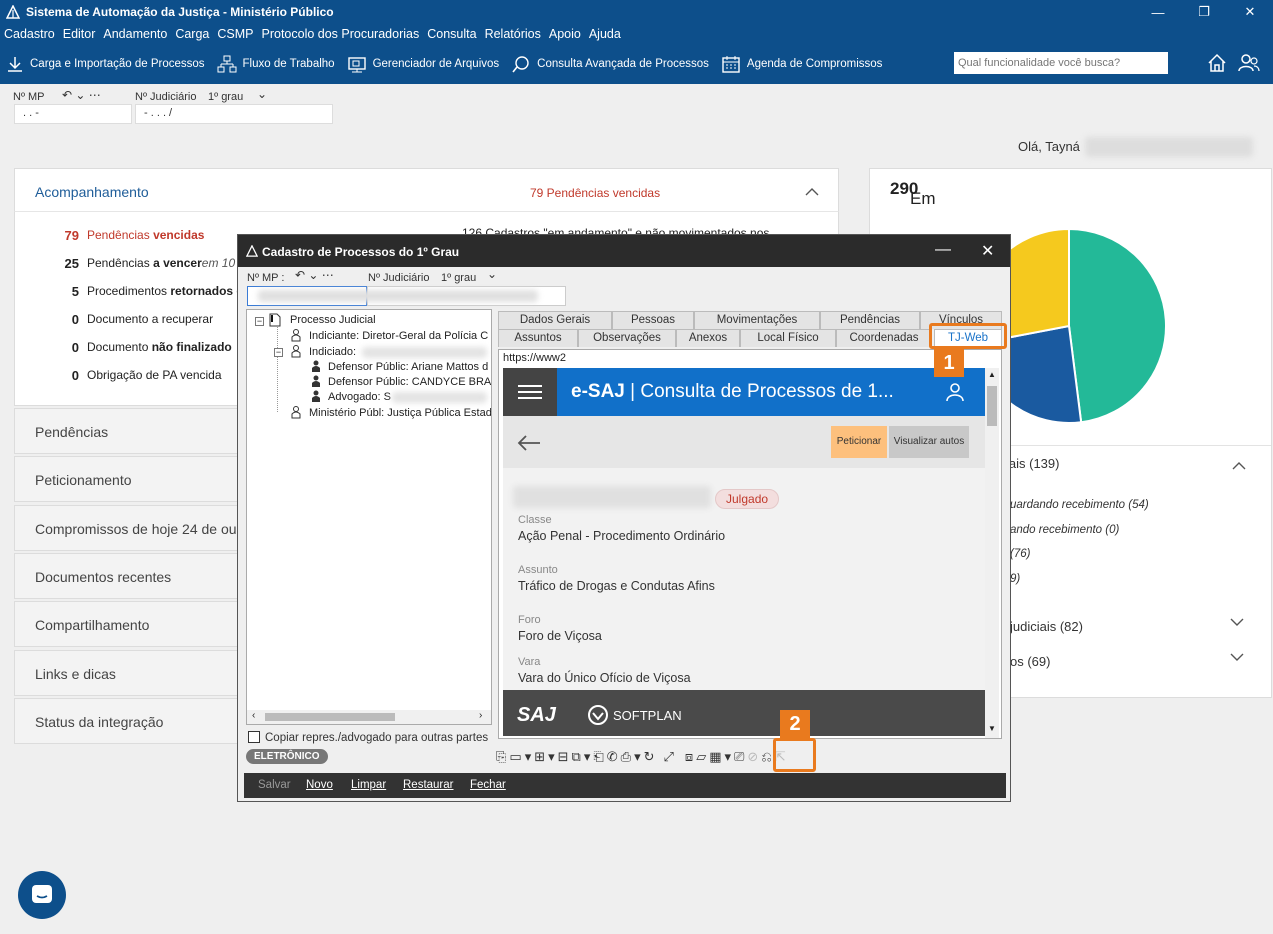  Describe the element at coordinates (124, 319) in the screenshot. I see `list-item: 0 Documento a recuperar` at that location.